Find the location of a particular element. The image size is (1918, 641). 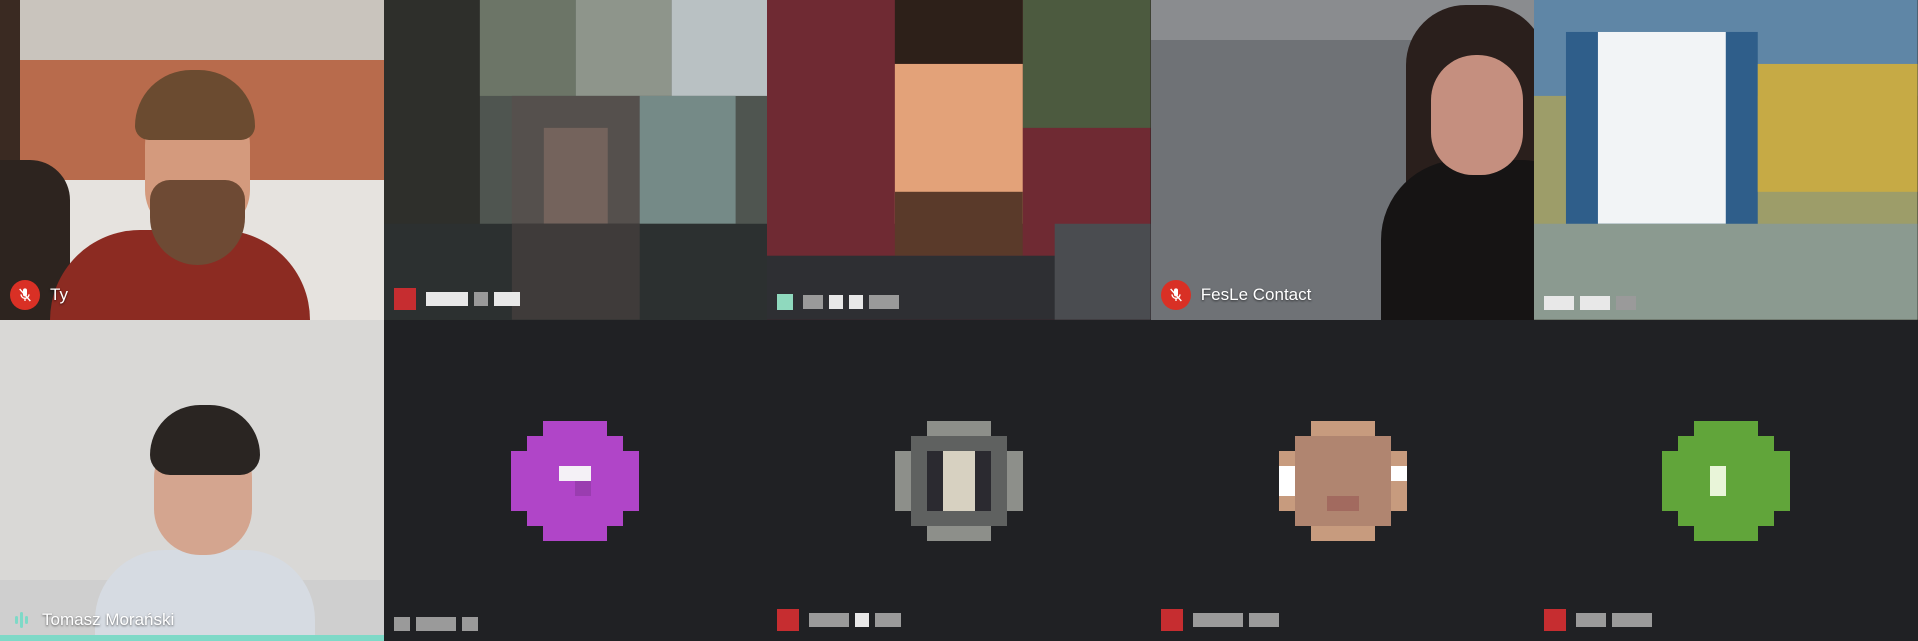

participant-label: Ty is located at coordinates (39, 295).